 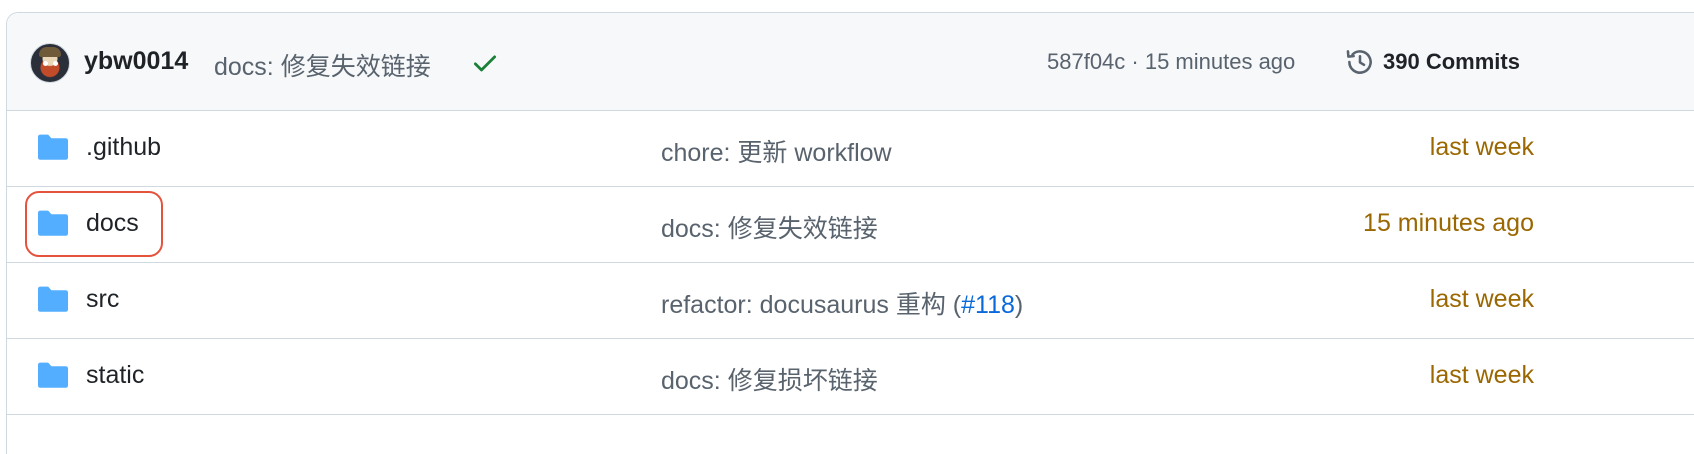 I want to click on file-commit-message-text: docs: 修复失效链接, so click(x=769, y=229).